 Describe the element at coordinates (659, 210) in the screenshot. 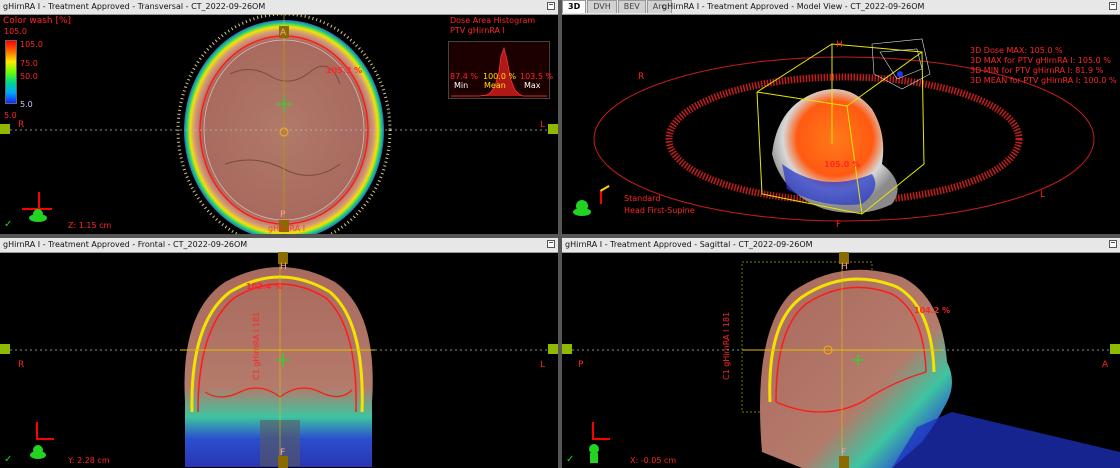

I see `patient-position-line2: Head First-Supine` at that location.